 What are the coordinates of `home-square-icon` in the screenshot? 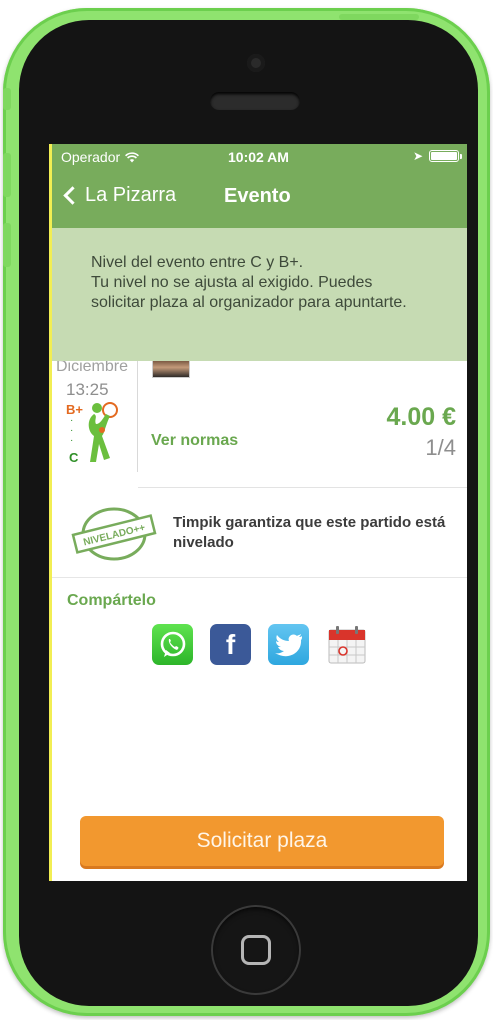 It's located at (256, 950).